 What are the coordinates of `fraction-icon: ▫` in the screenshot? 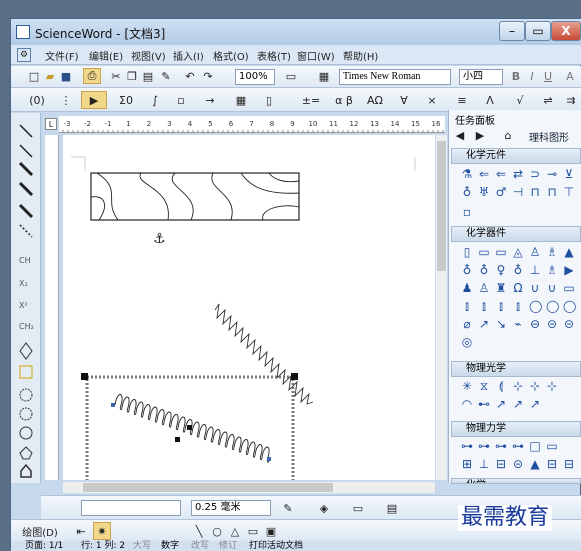 It's located at (181, 100).